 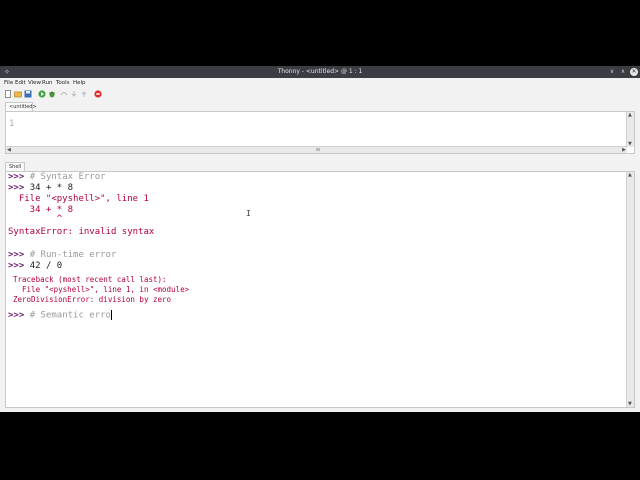 What do you see at coordinates (630, 129) in the screenshot?
I see `editor-vertical-scrollbar: ▲ ▼` at bounding box center [630, 129].